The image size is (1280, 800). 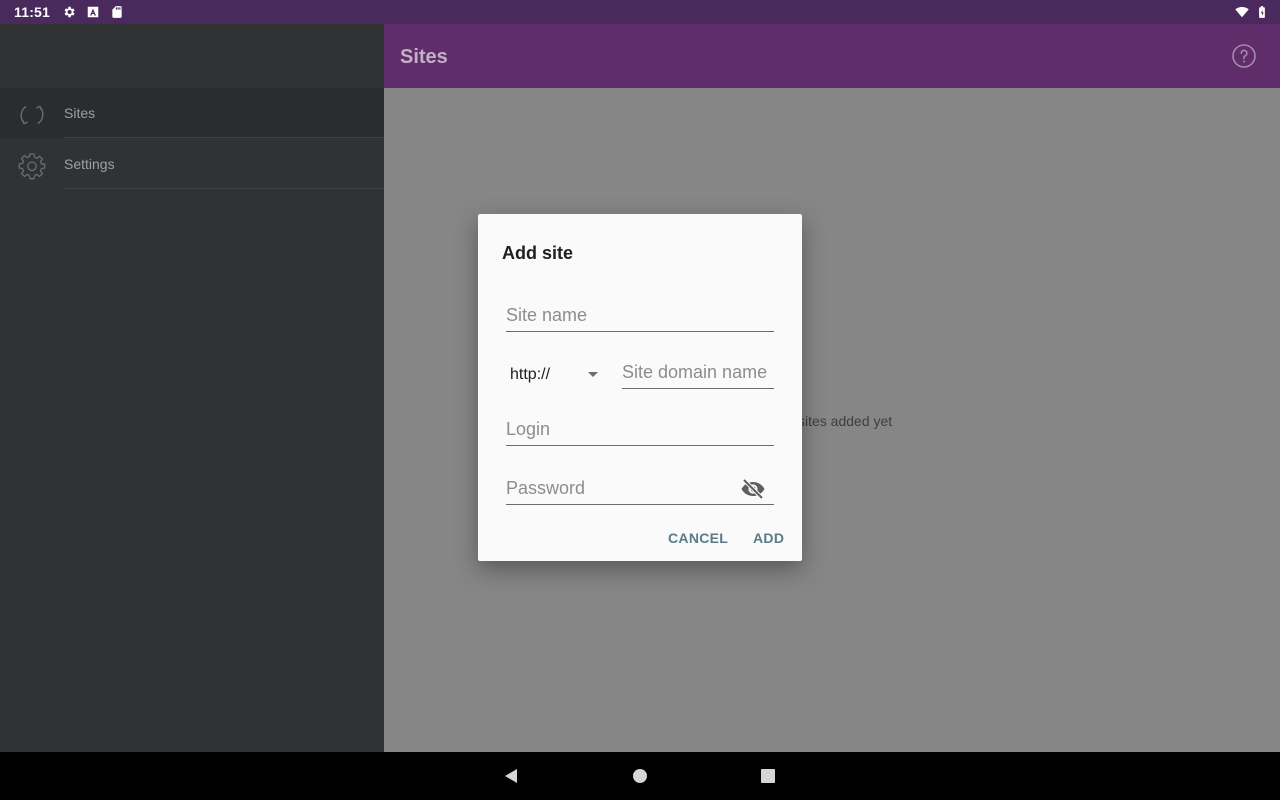 What do you see at coordinates (640, 491) in the screenshot?
I see `password-input` at bounding box center [640, 491].